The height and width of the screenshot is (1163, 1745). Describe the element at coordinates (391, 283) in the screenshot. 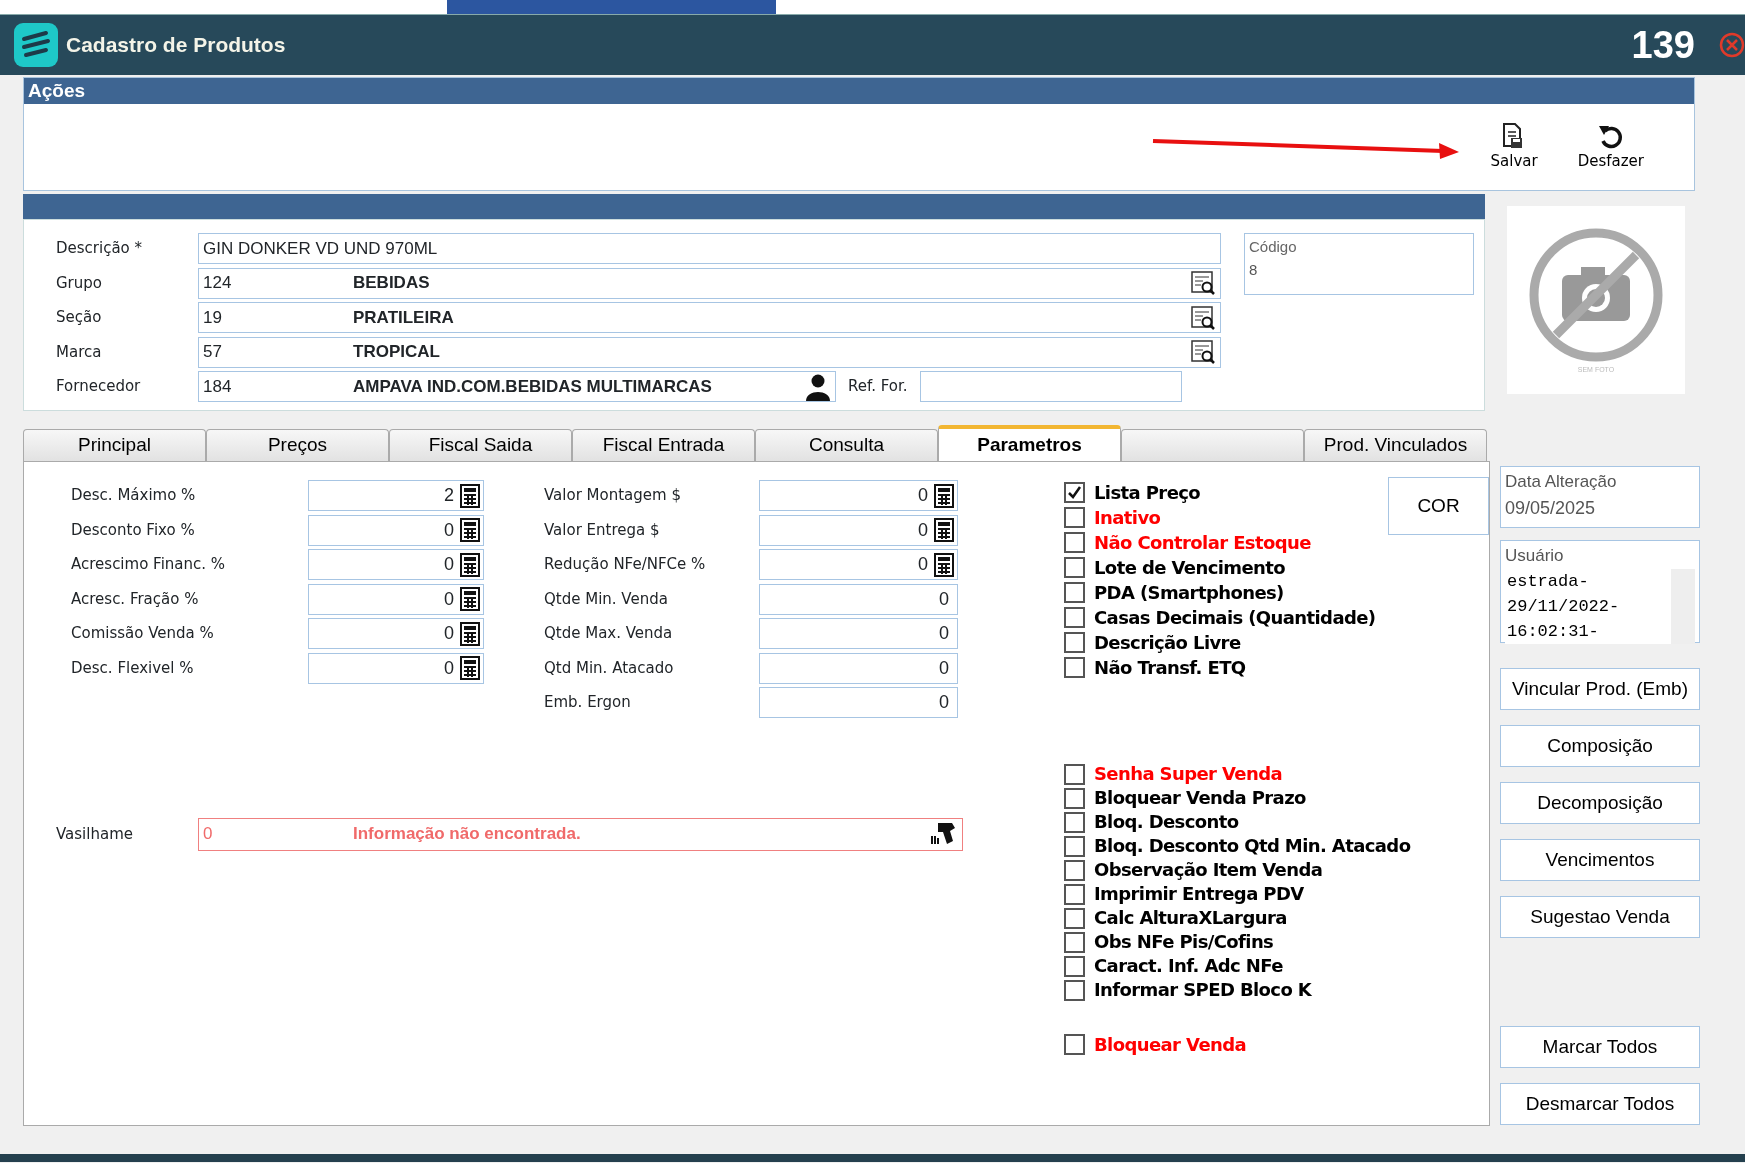

I see `name-text: BEBIDAS` at that location.